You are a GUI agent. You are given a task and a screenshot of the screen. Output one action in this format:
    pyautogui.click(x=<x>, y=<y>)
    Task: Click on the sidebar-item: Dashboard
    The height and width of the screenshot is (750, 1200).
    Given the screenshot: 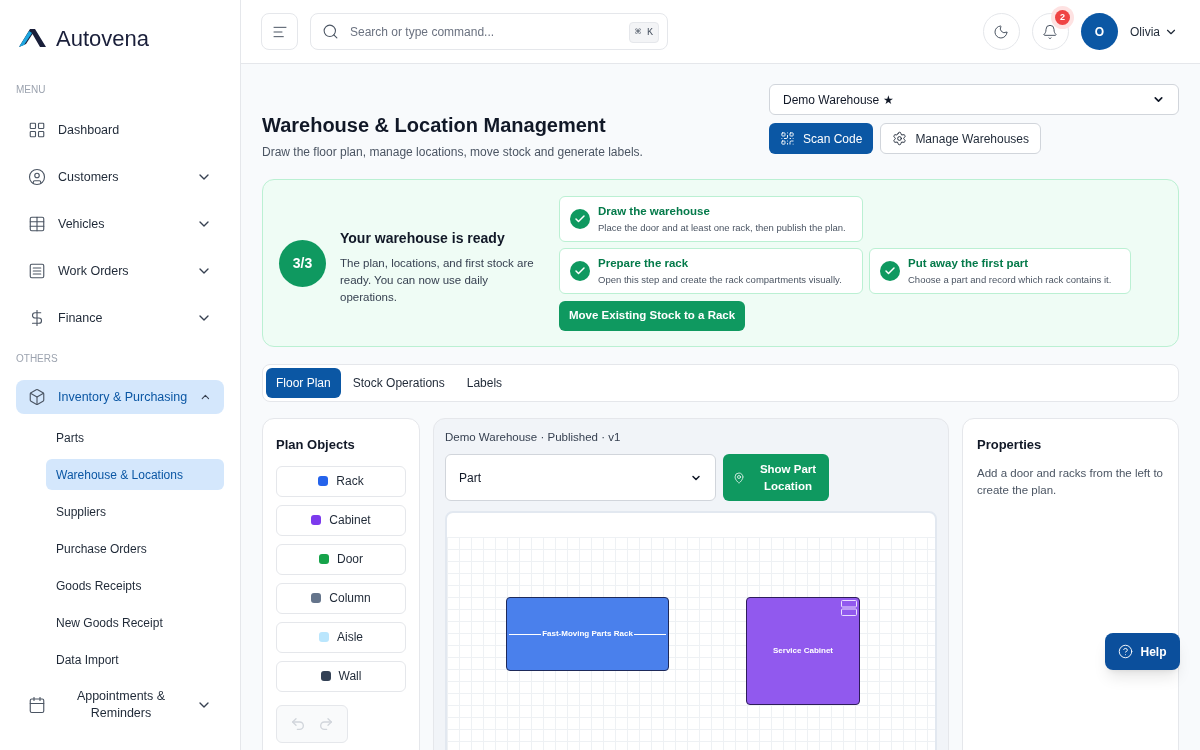 What is the action you would take?
    pyautogui.click(x=120, y=130)
    